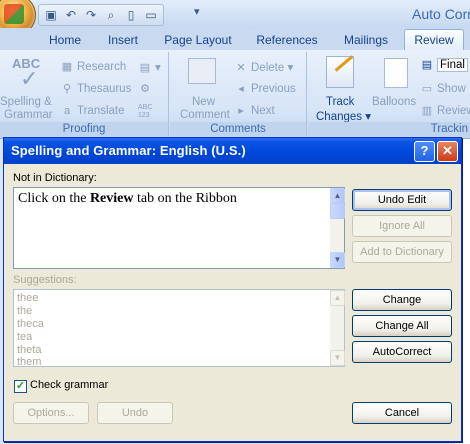 The height and width of the screenshot is (444, 470). I want to click on thesaurus-label: Thesaurus, so click(104, 89).